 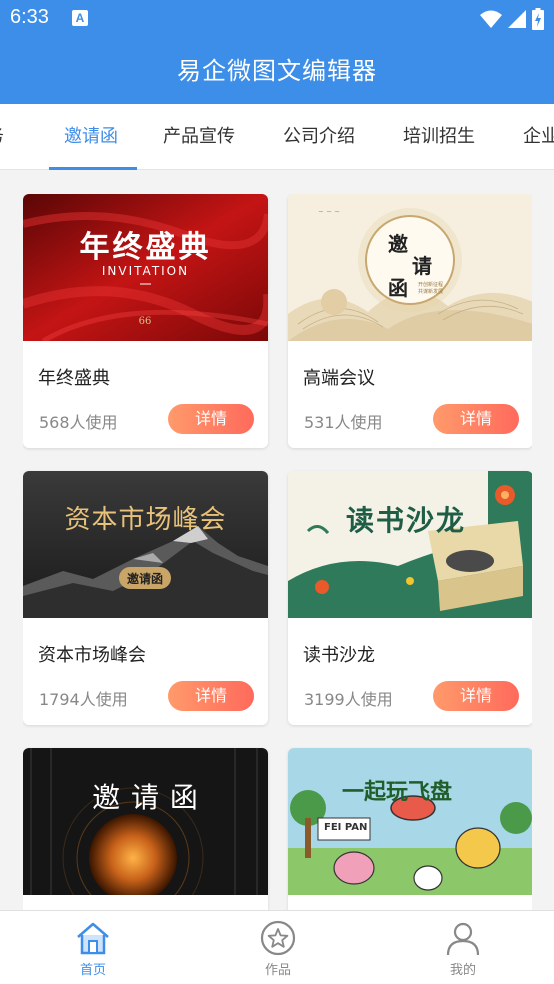 What do you see at coordinates (277, 970) in the screenshot?
I see `nav-works-label: 作品` at bounding box center [277, 970].